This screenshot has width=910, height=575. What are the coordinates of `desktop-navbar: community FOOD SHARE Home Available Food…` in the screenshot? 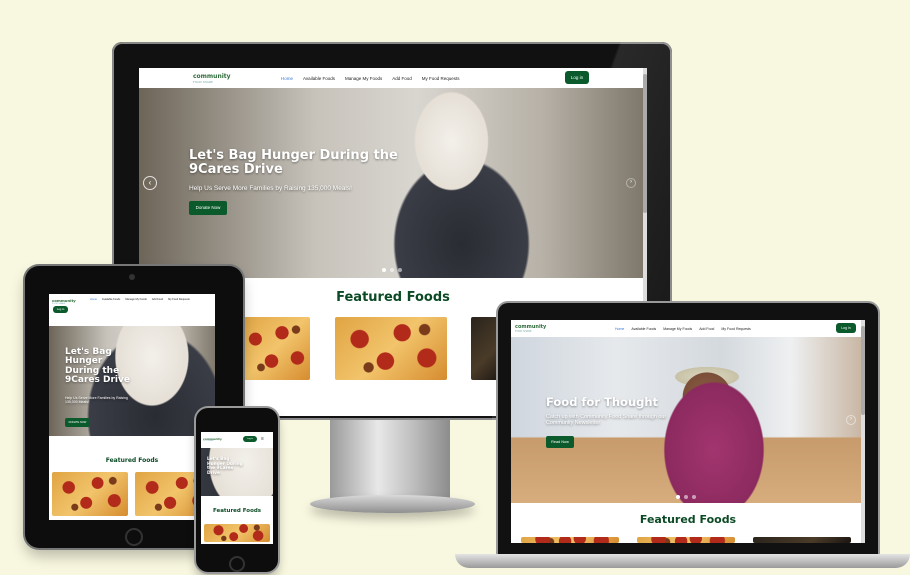 It's located at (393, 78).